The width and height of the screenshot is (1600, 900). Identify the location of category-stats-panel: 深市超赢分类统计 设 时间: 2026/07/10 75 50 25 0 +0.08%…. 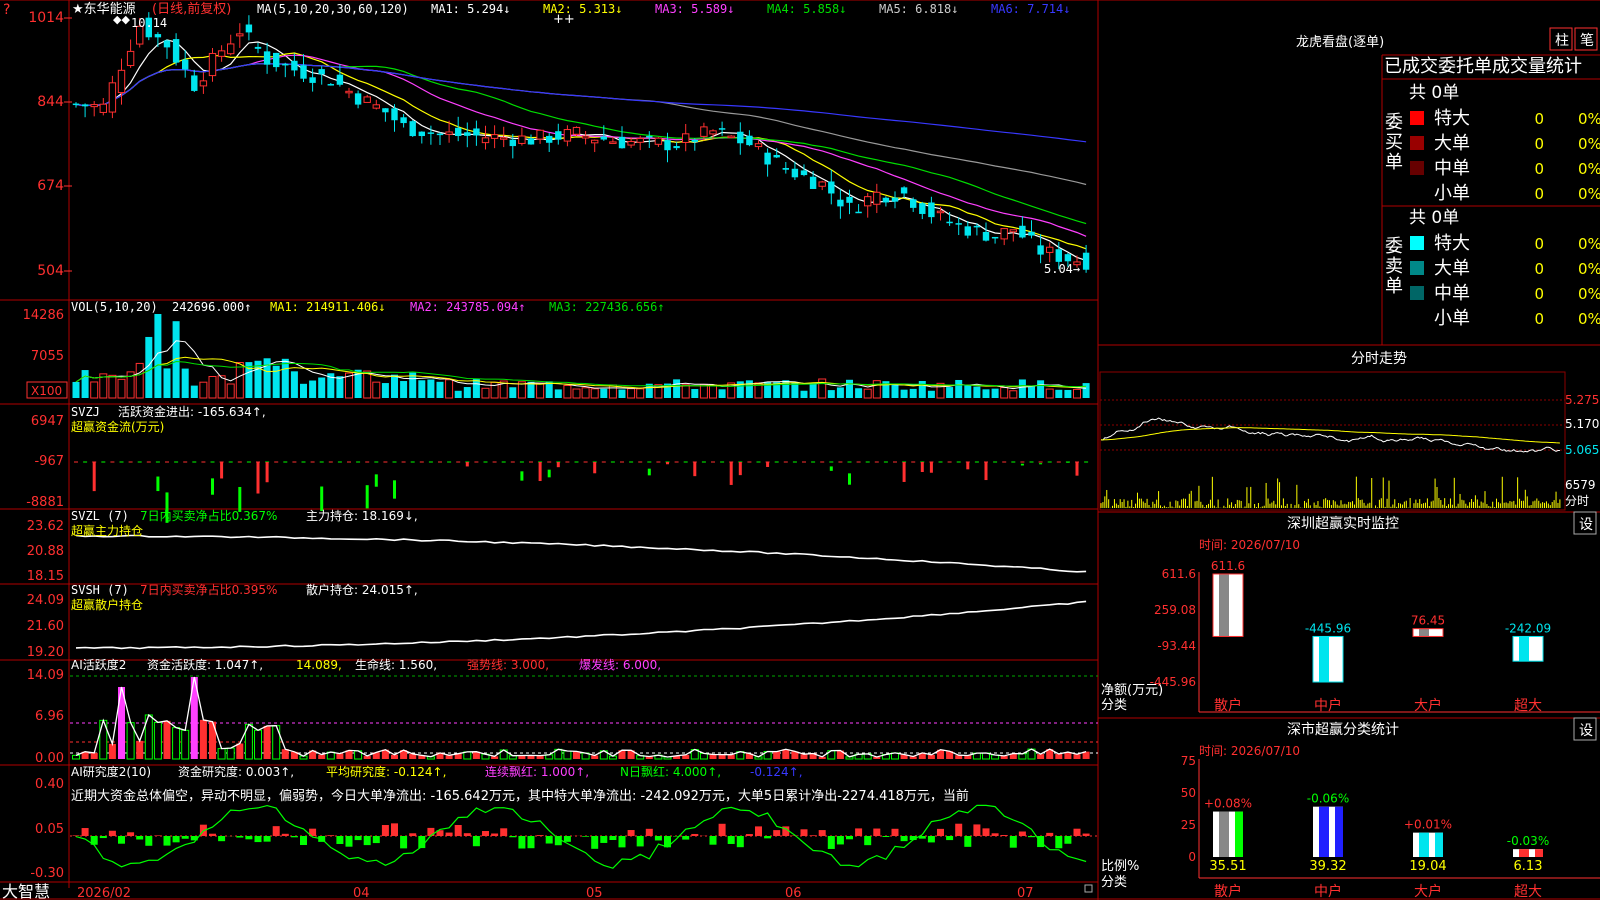
(1350, 808).